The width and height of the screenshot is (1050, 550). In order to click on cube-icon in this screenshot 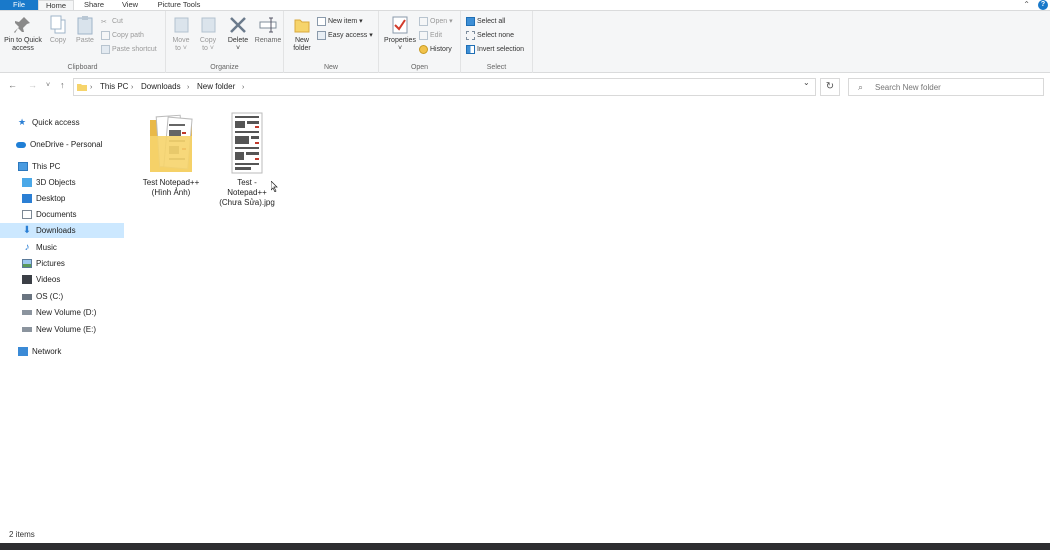, I will do `click(27, 183)`.